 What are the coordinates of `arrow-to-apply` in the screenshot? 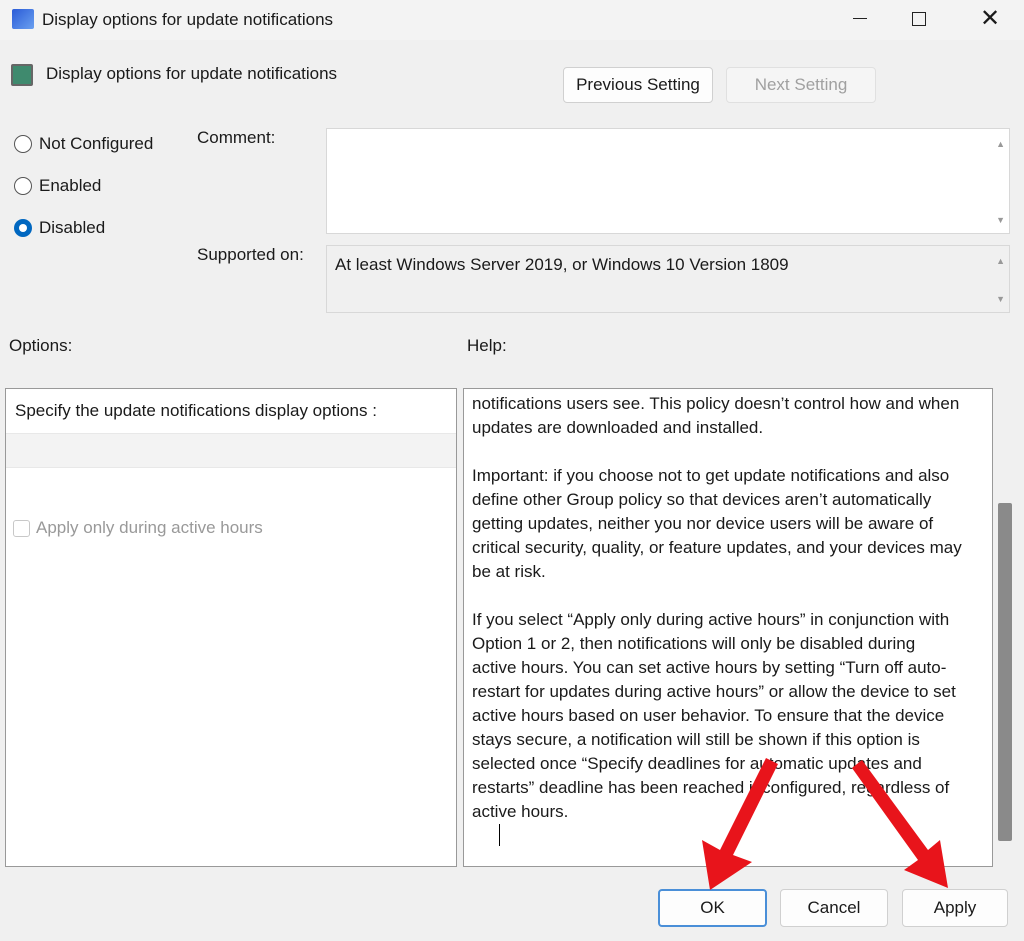 It's located at (900, 824).